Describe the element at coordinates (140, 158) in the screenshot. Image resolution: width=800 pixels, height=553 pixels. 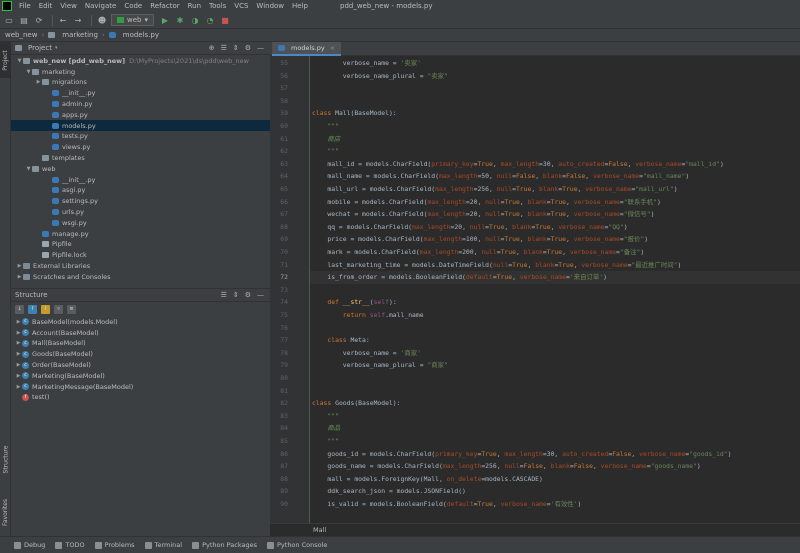
I see `tree-item: templates` at that location.